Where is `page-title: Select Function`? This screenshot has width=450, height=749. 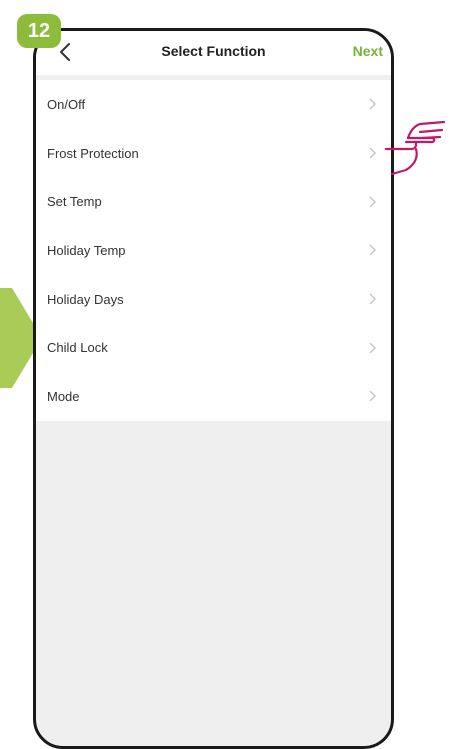 page-title: Select Function is located at coordinates (213, 51).